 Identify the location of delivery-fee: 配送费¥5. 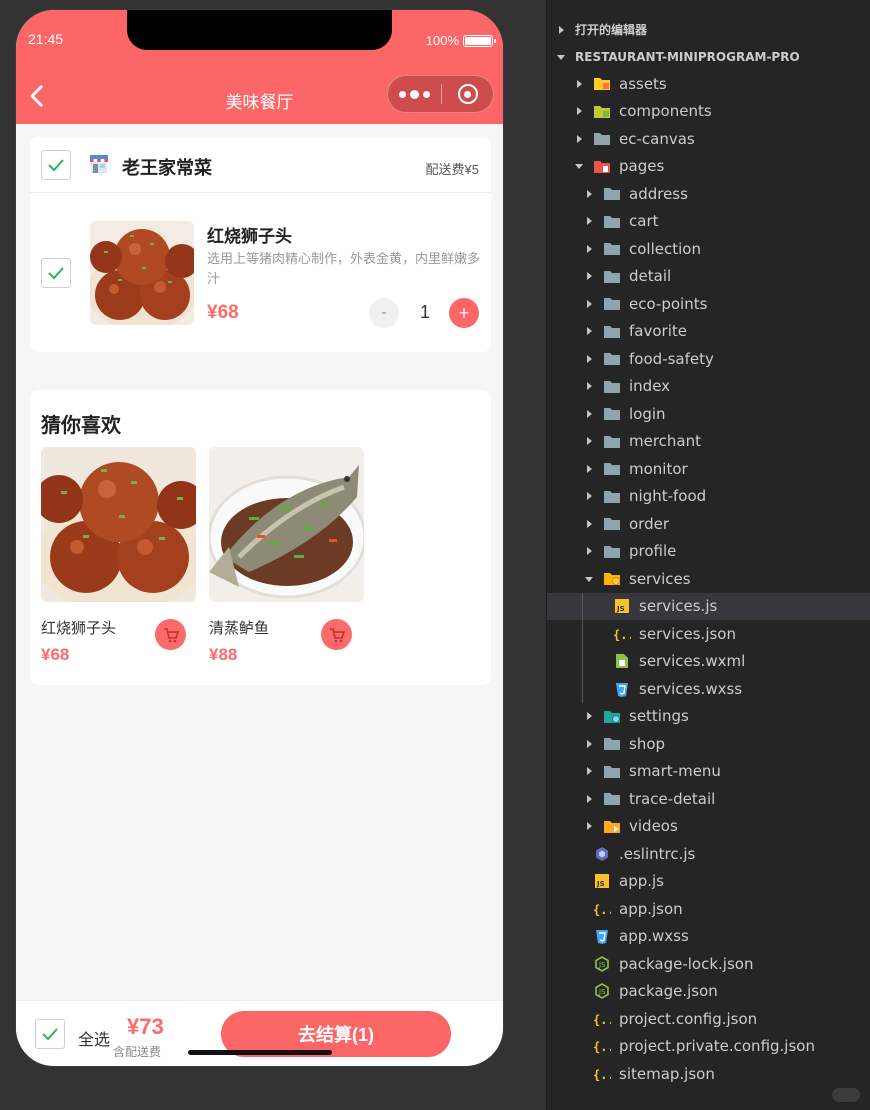
(452, 169).